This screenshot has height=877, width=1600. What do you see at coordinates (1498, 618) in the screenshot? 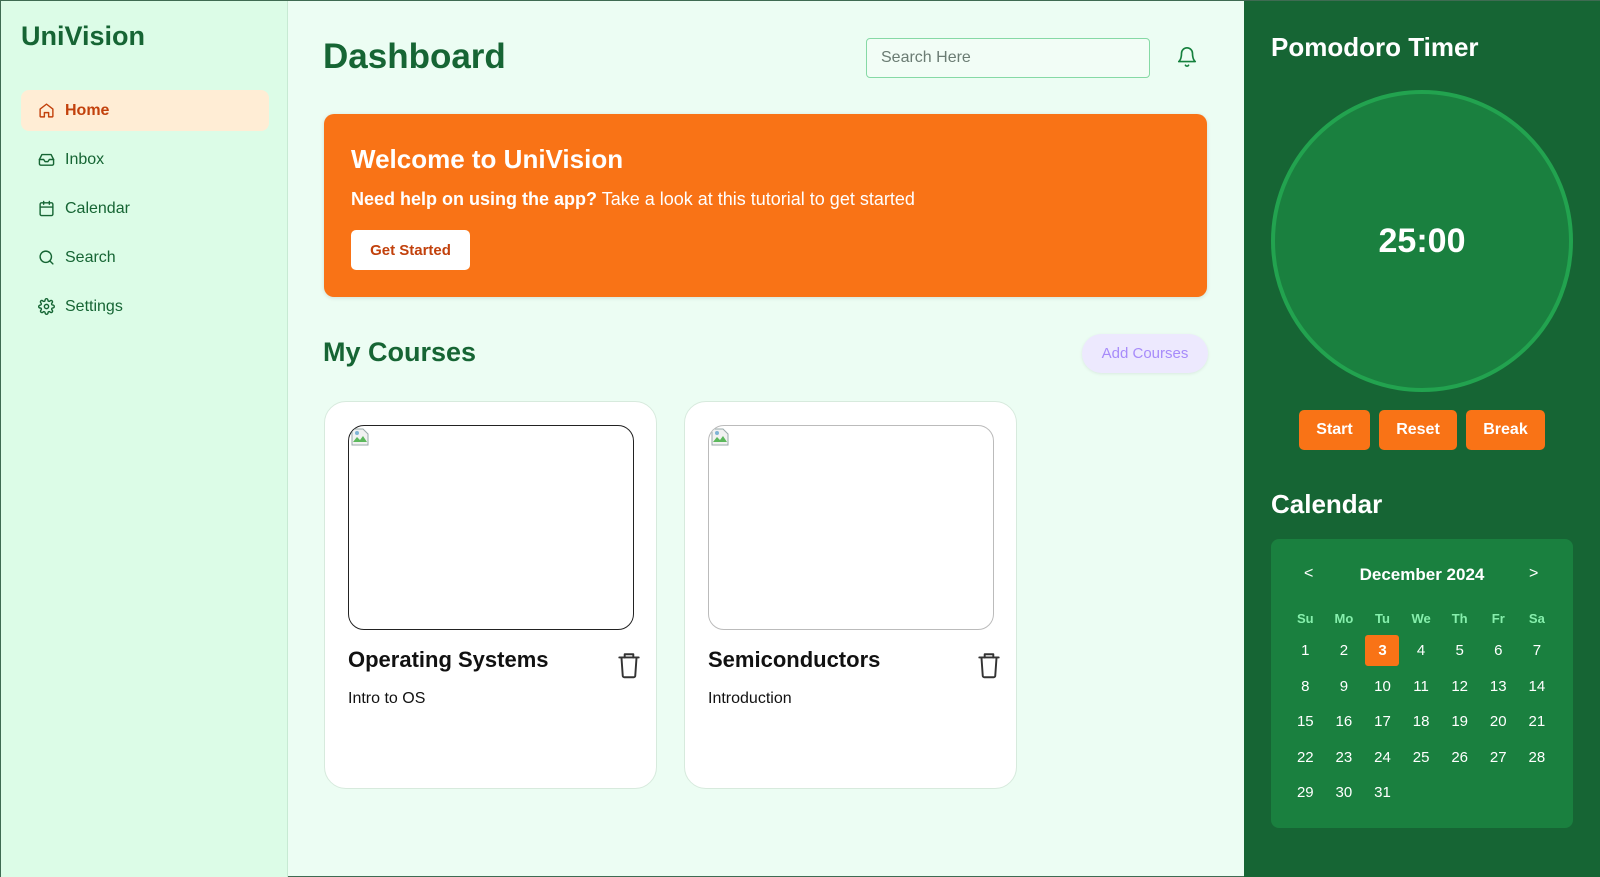
I see `calendar-weekday: Fr` at bounding box center [1498, 618].